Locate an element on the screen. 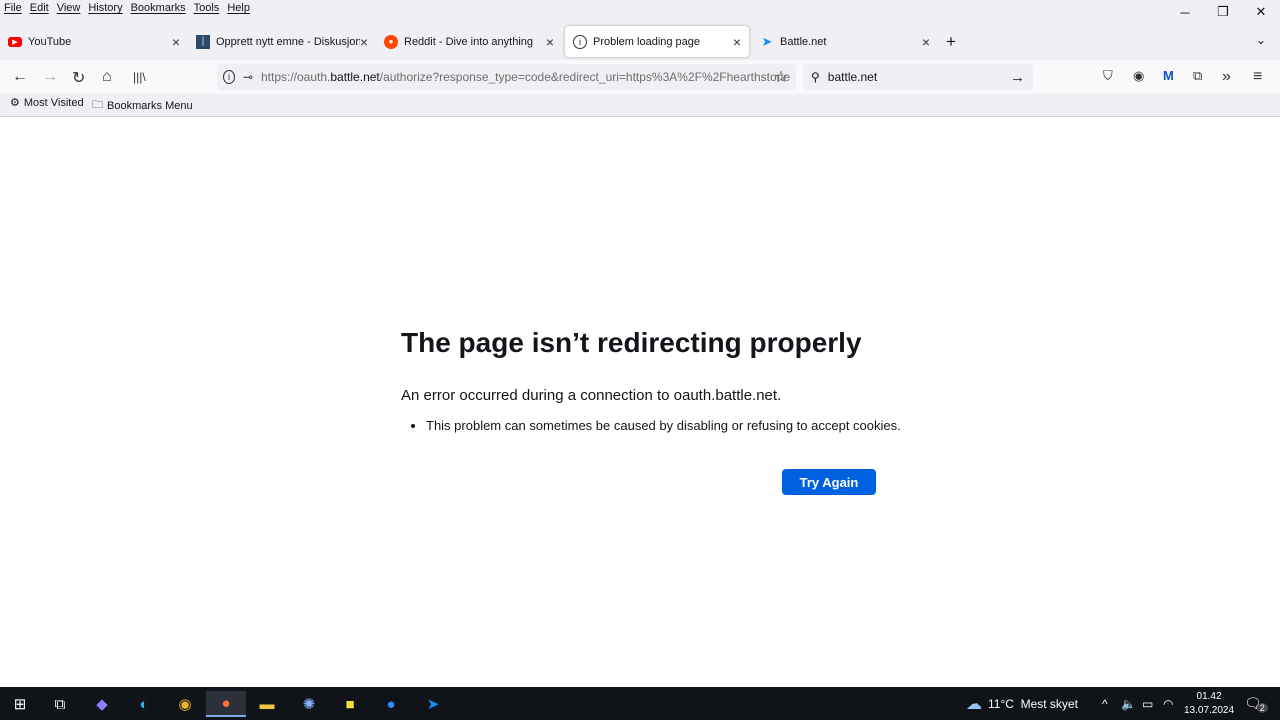 This screenshot has width=1280, height=720. task-view-icon: ⧉ is located at coordinates (60, 704).